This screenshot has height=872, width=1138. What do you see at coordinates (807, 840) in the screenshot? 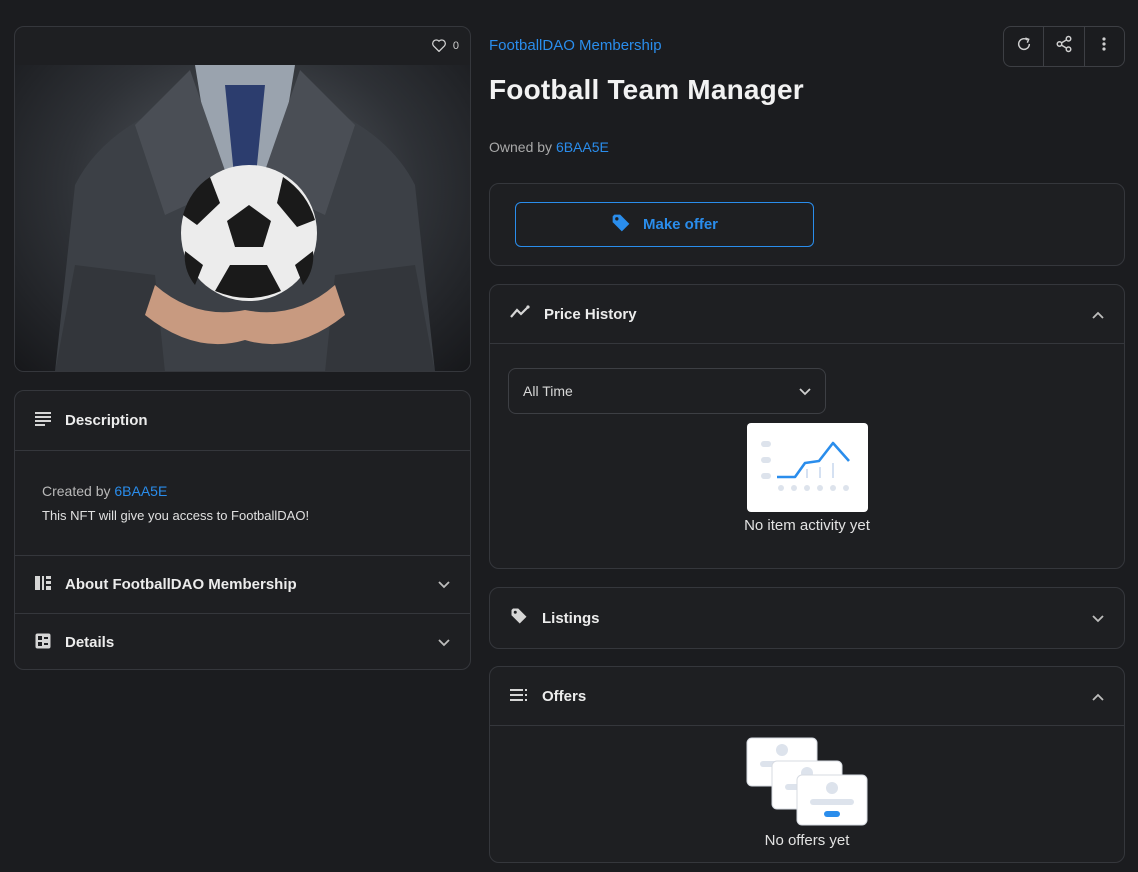
I see `offers-empty-text: No offers yet` at bounding box center [807, 840].